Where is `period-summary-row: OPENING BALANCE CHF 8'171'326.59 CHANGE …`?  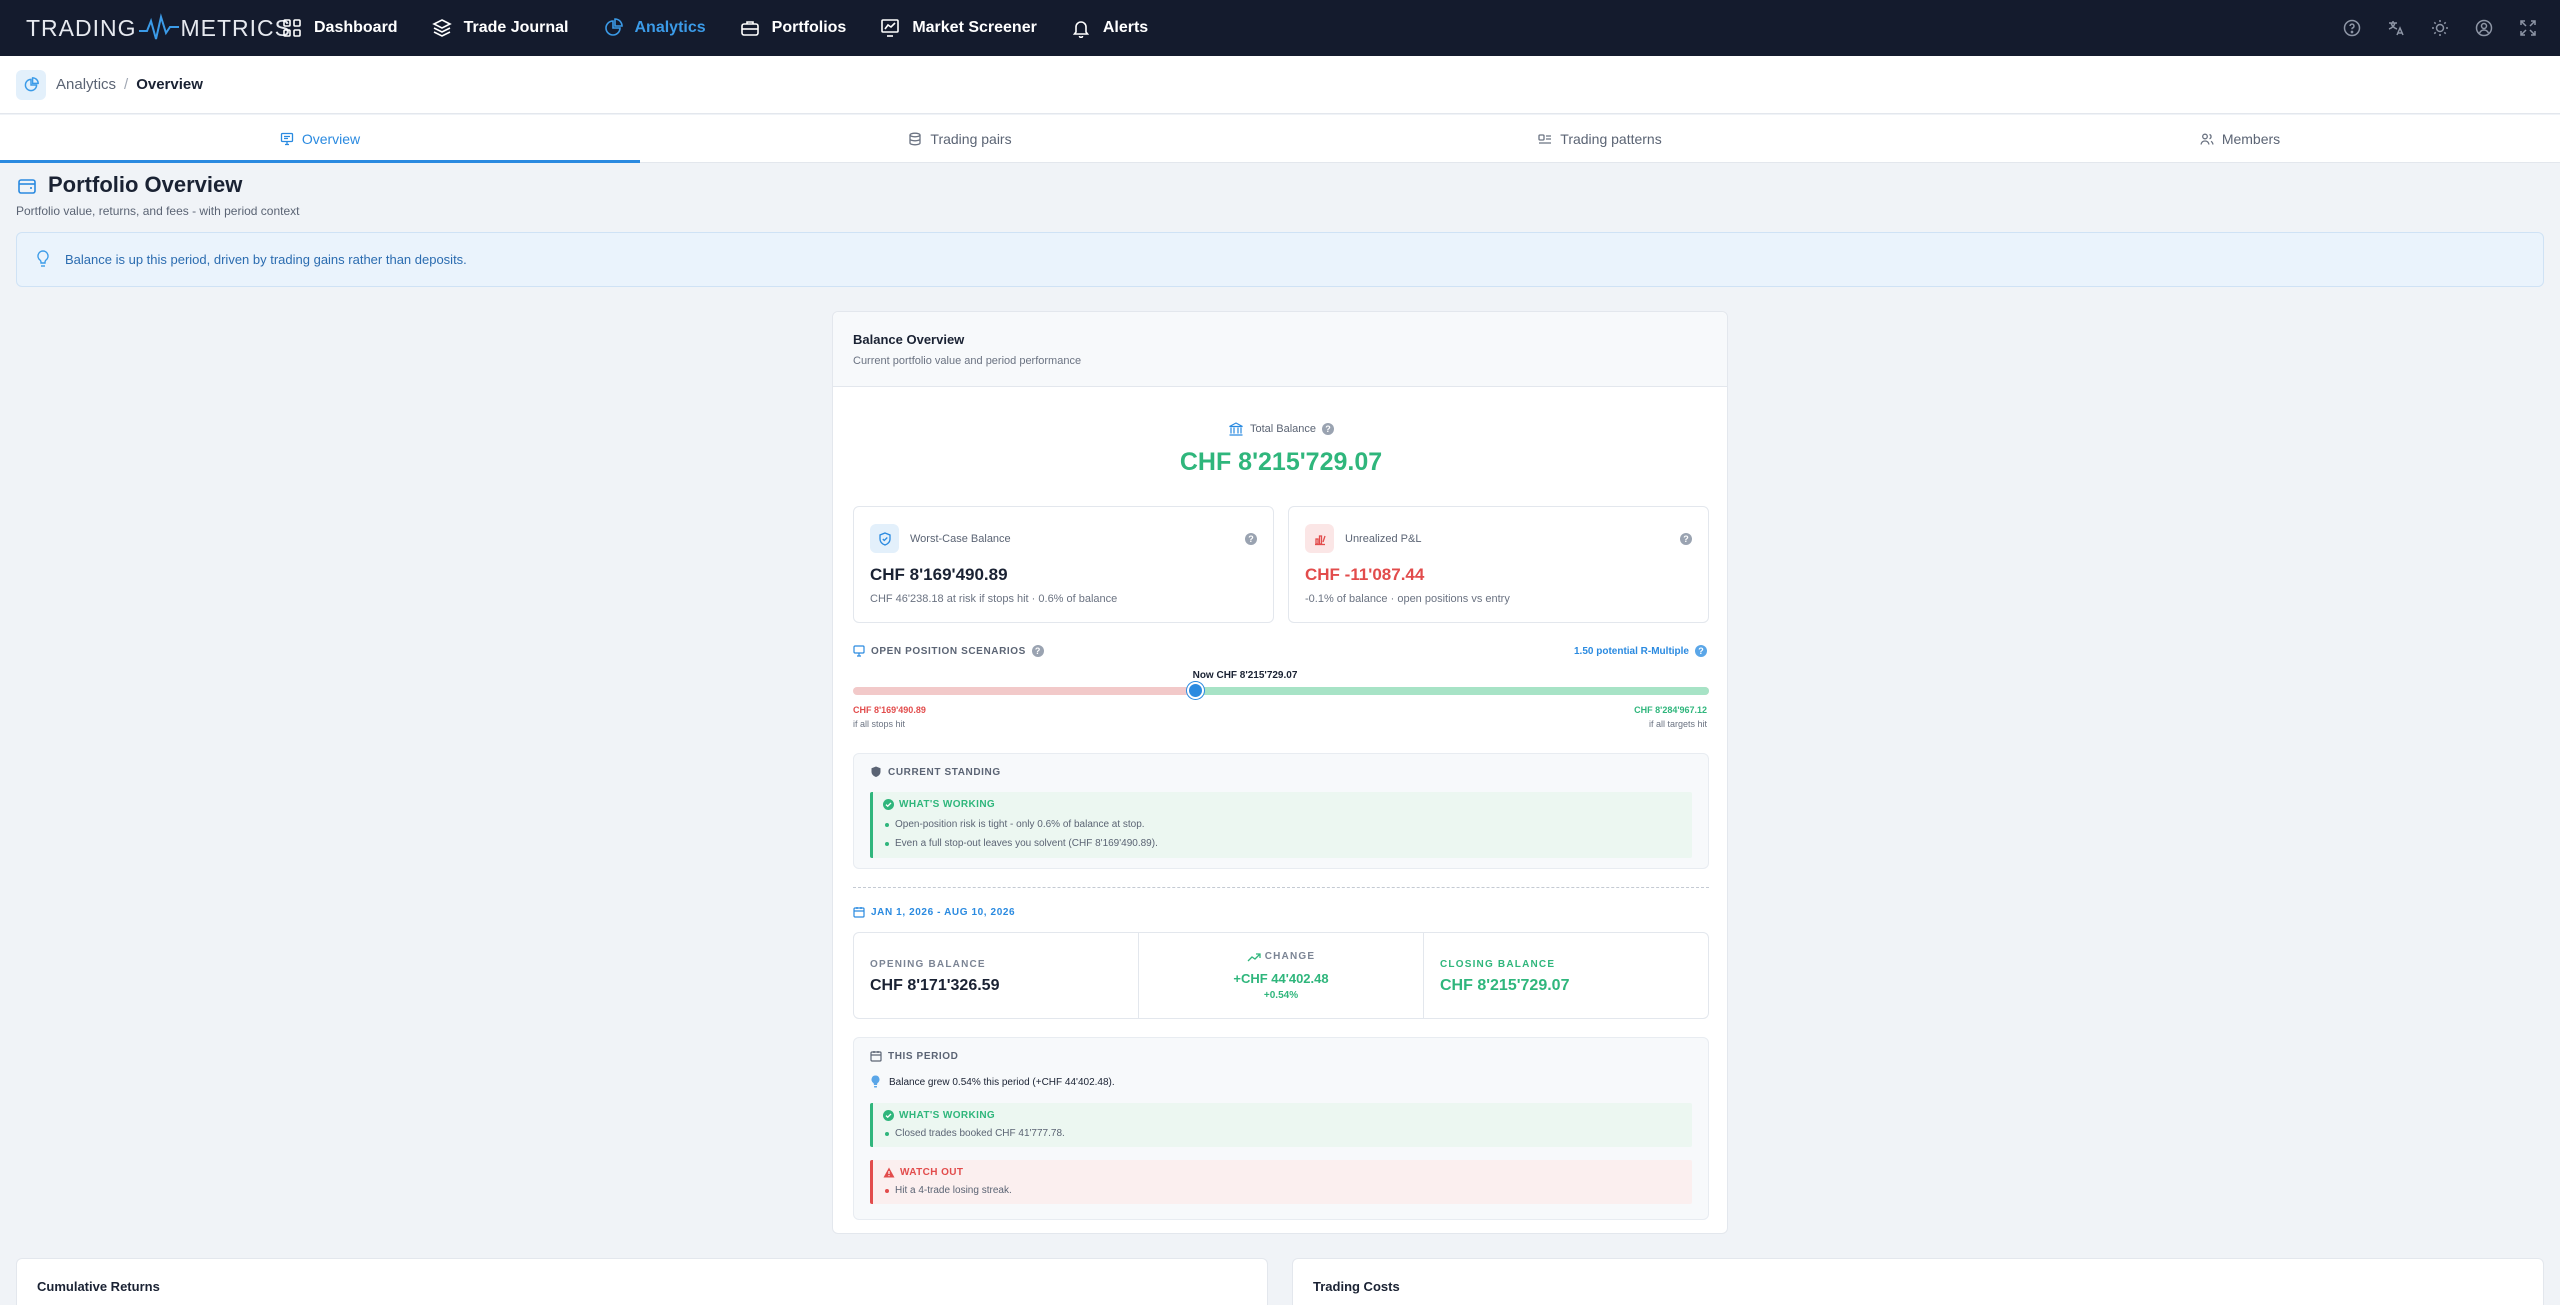 period-summary-row: OPENING BALANCE CHF 8'171'326.59 CHANGE … is located at coordinates (1281, 975).